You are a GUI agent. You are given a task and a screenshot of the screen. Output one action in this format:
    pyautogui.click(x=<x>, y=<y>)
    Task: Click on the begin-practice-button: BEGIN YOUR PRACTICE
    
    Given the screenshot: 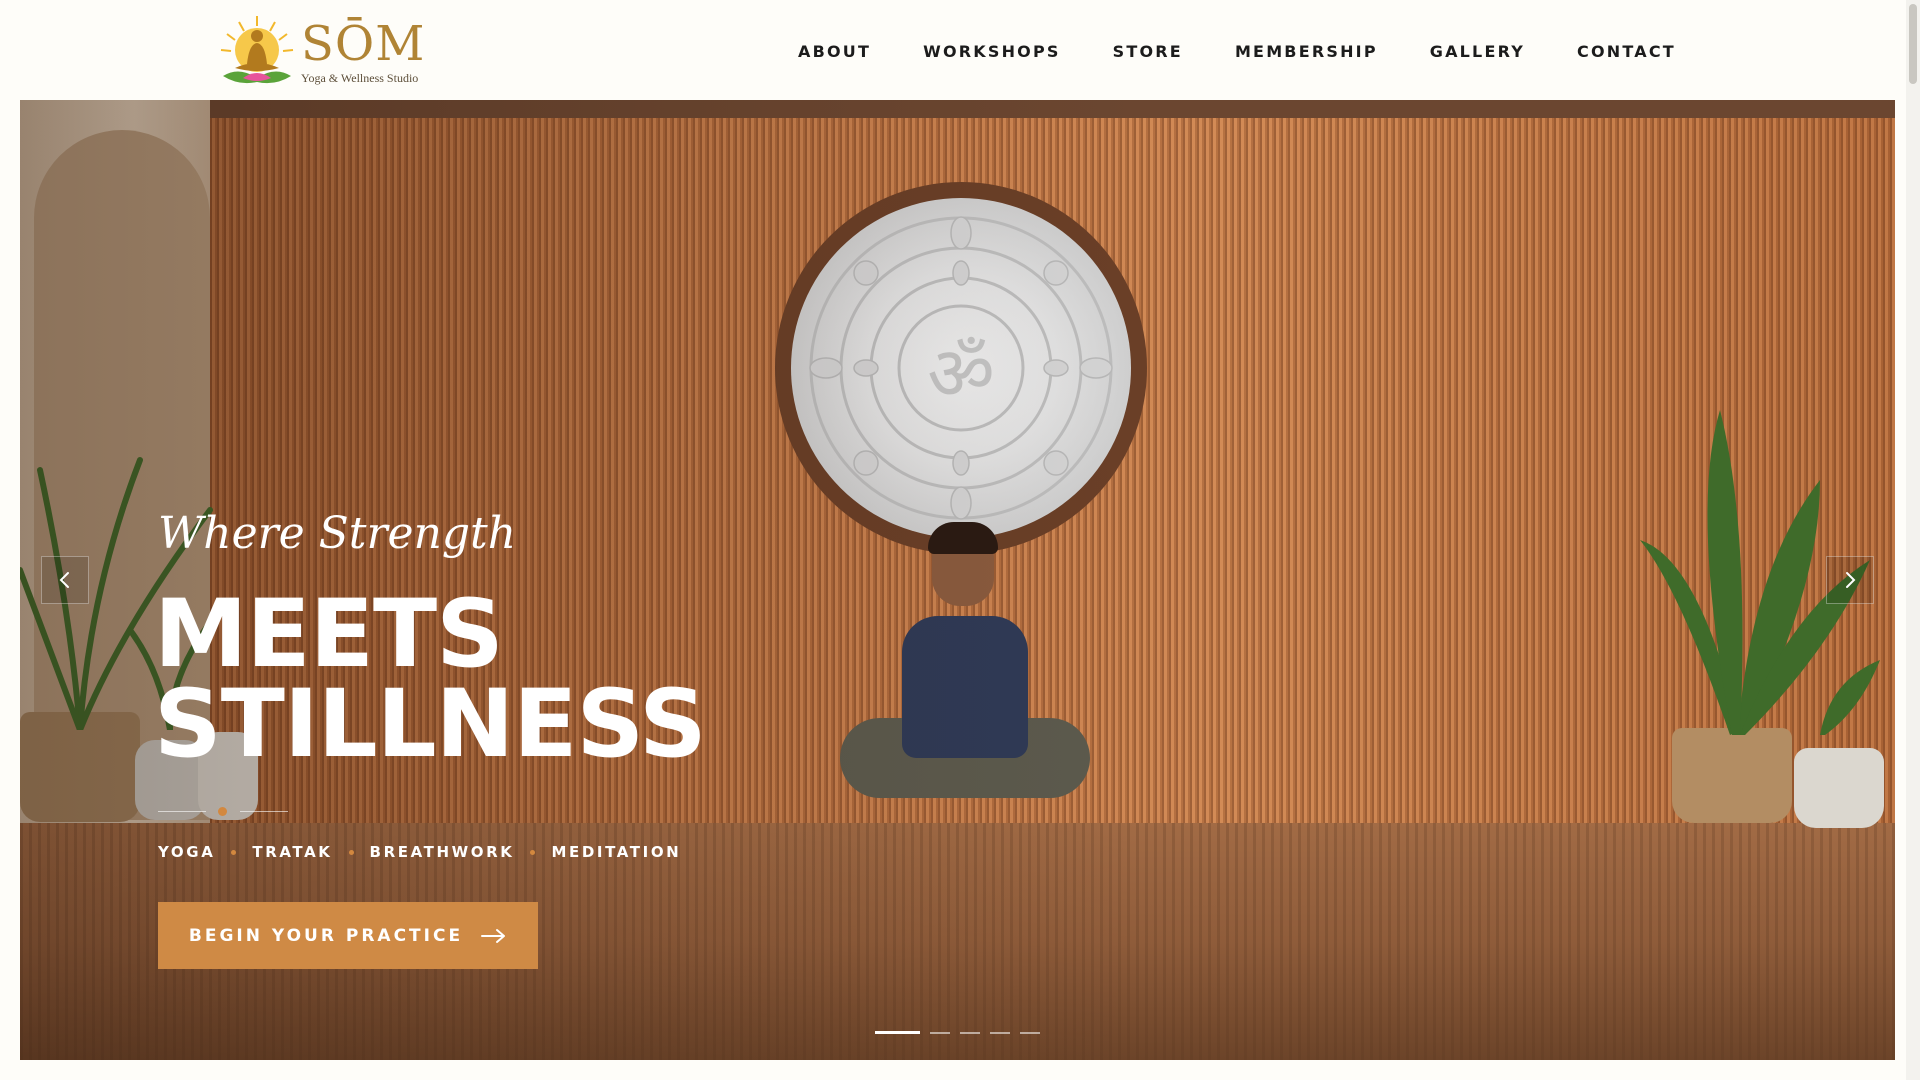 What is the action you would take?
    pyautogui.click(x=348, y=935)
    